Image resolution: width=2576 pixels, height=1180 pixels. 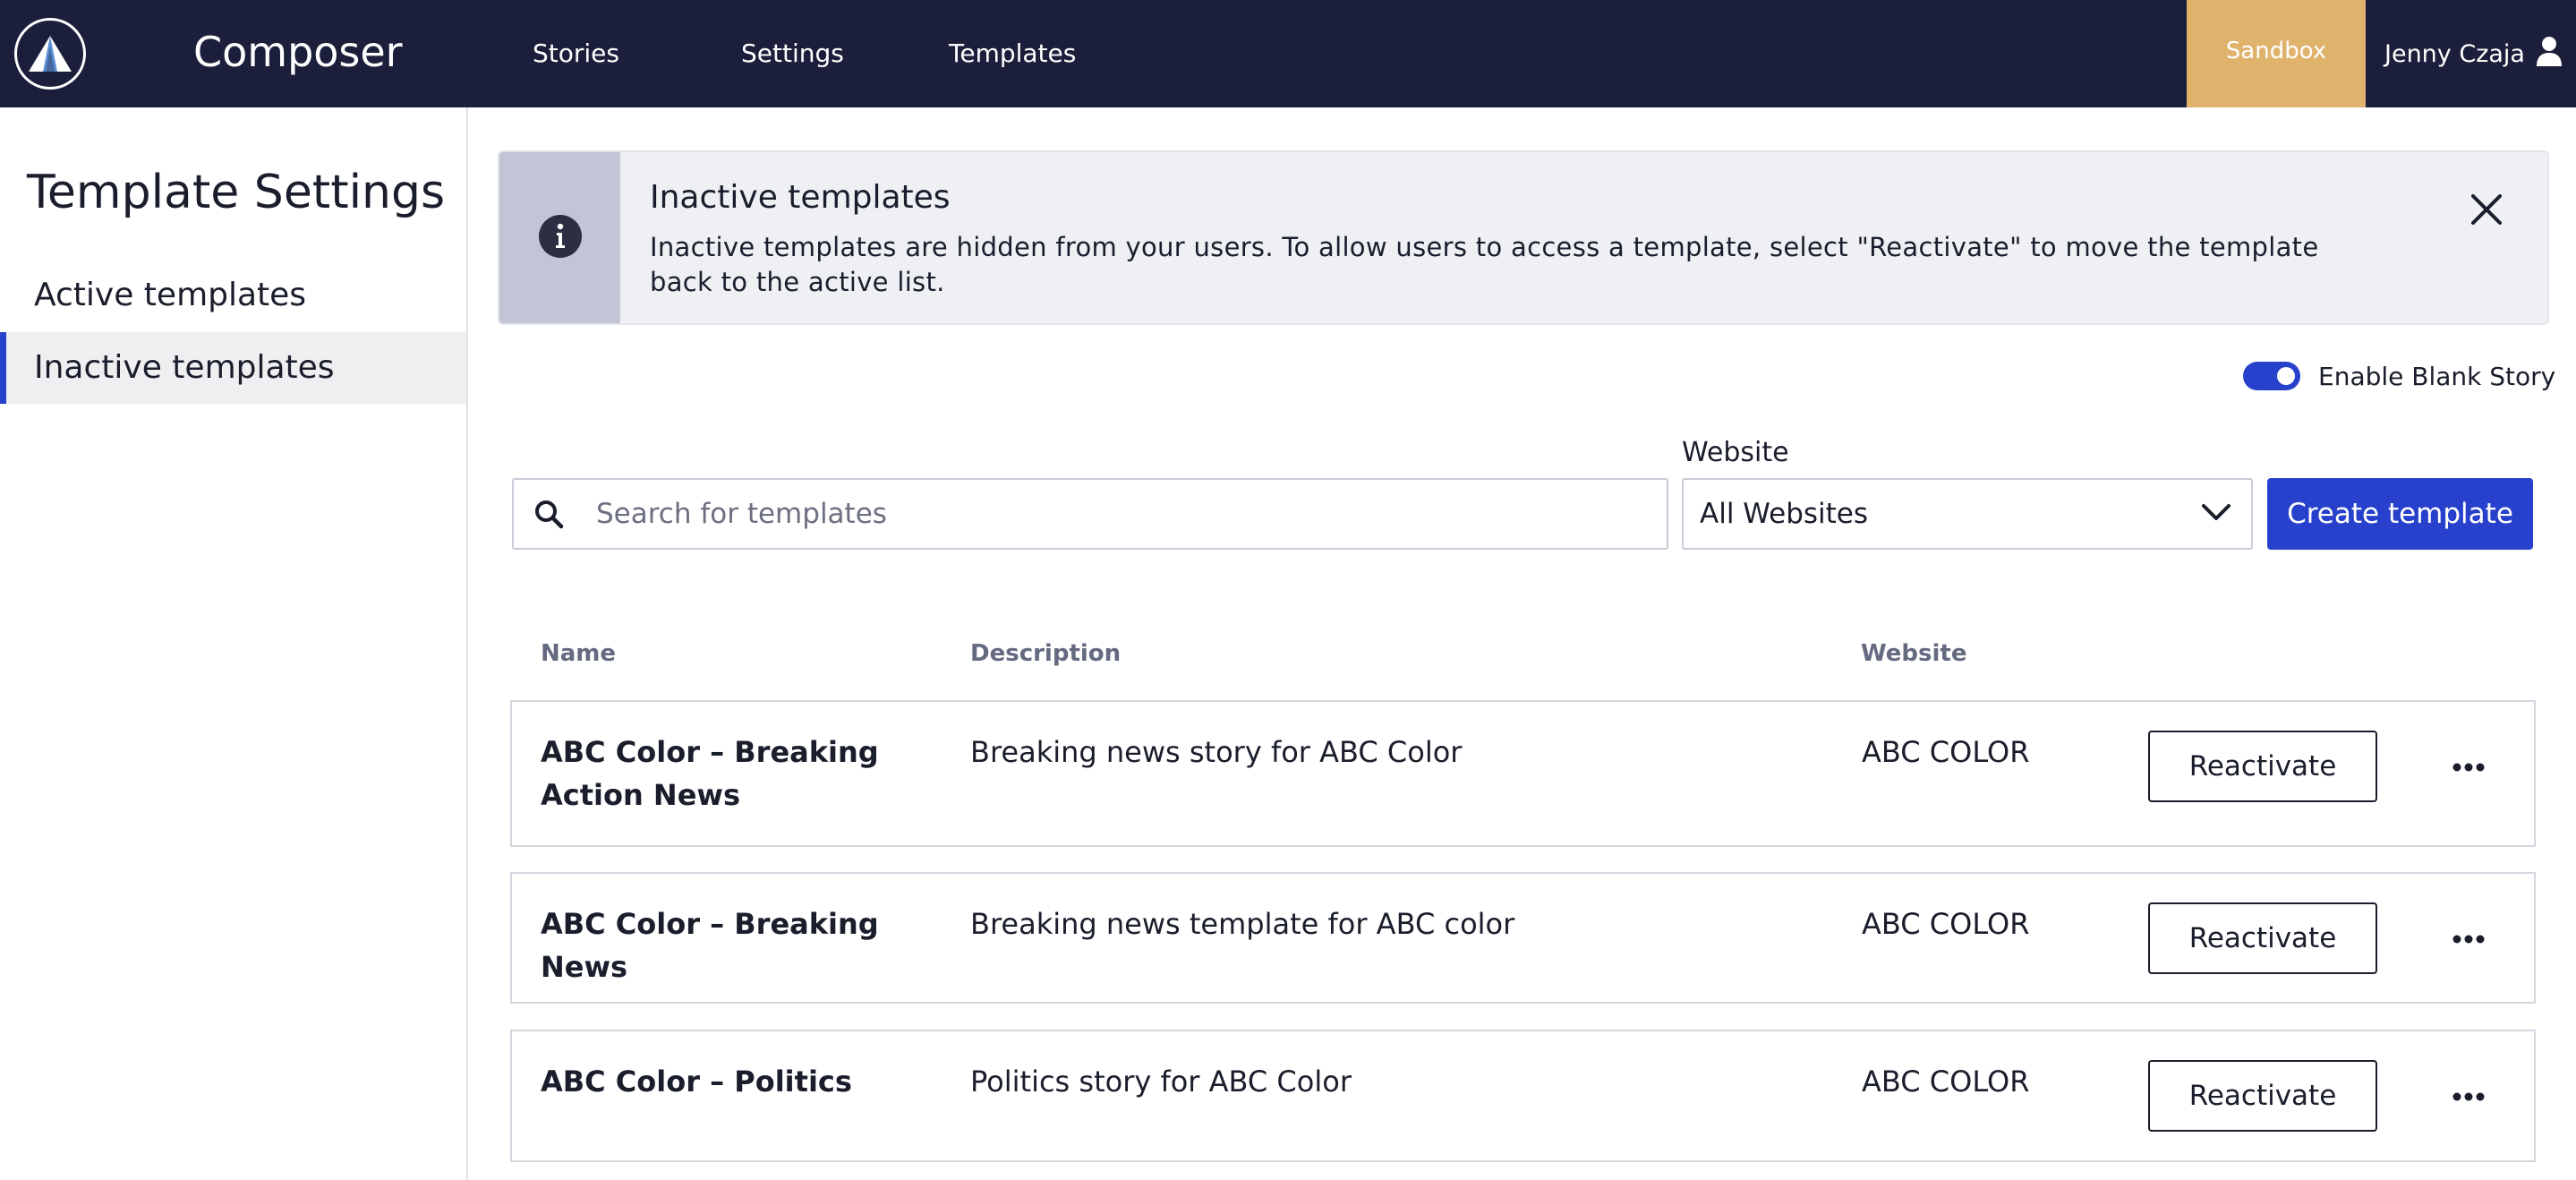 I want to click on nav-settings: Settings, so click(x=792, y=54).